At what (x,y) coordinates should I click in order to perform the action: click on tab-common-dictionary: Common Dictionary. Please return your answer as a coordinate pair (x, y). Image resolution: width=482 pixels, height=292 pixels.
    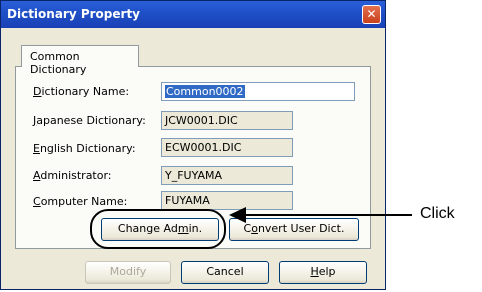
    Looking at the image, I should click on (80, 60).